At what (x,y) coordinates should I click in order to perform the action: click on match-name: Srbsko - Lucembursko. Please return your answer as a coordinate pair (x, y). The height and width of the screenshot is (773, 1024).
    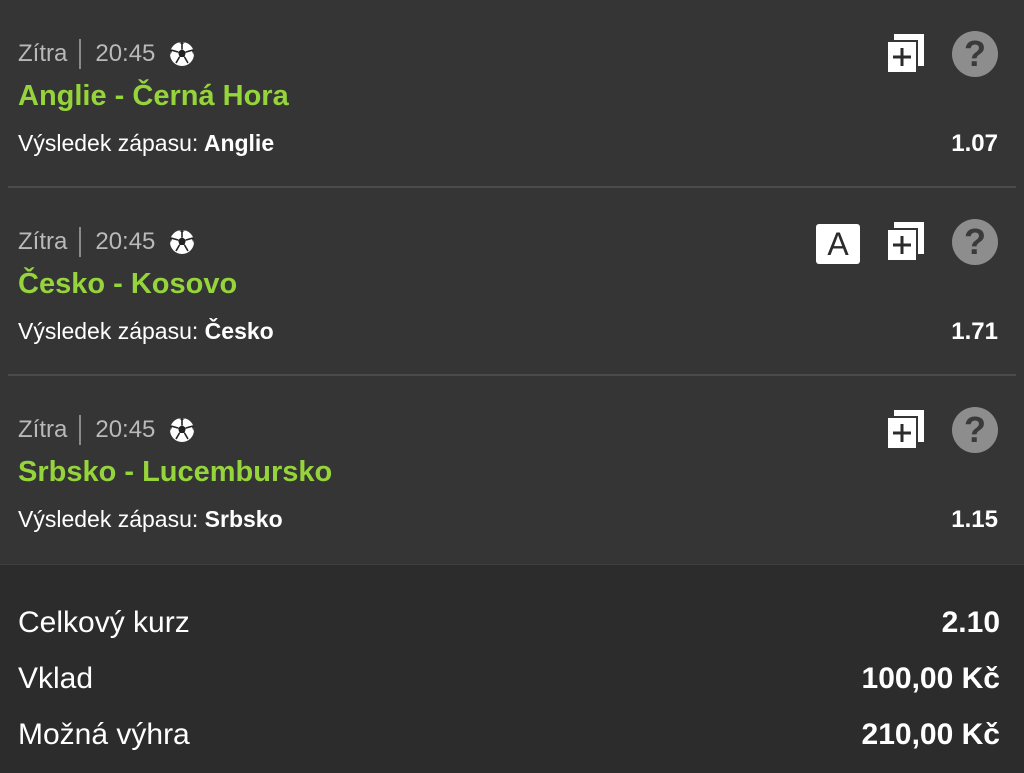
    Looking at the image, I should click on (175, 472).